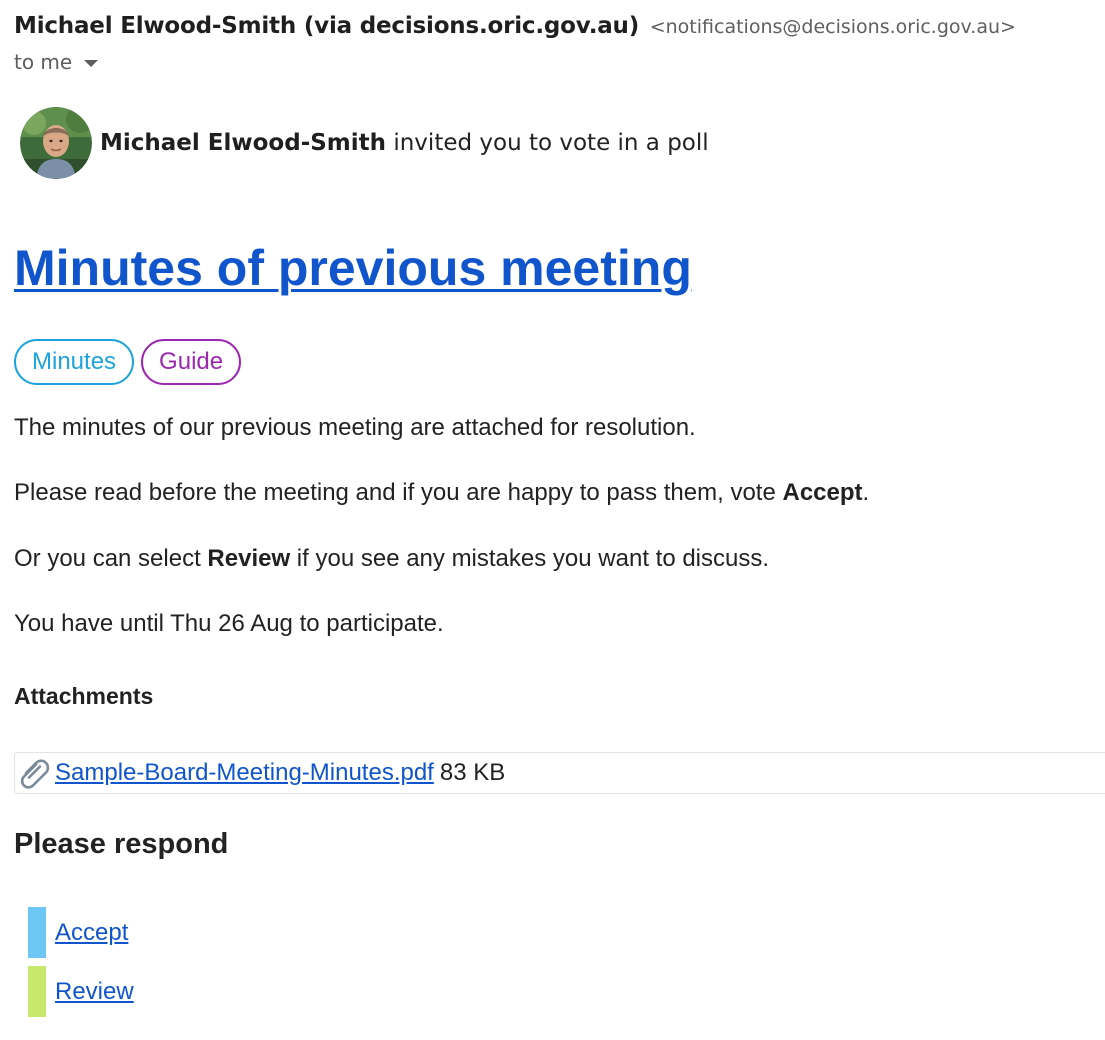  I want to click on chevron-down-icon, so click(91, 63).